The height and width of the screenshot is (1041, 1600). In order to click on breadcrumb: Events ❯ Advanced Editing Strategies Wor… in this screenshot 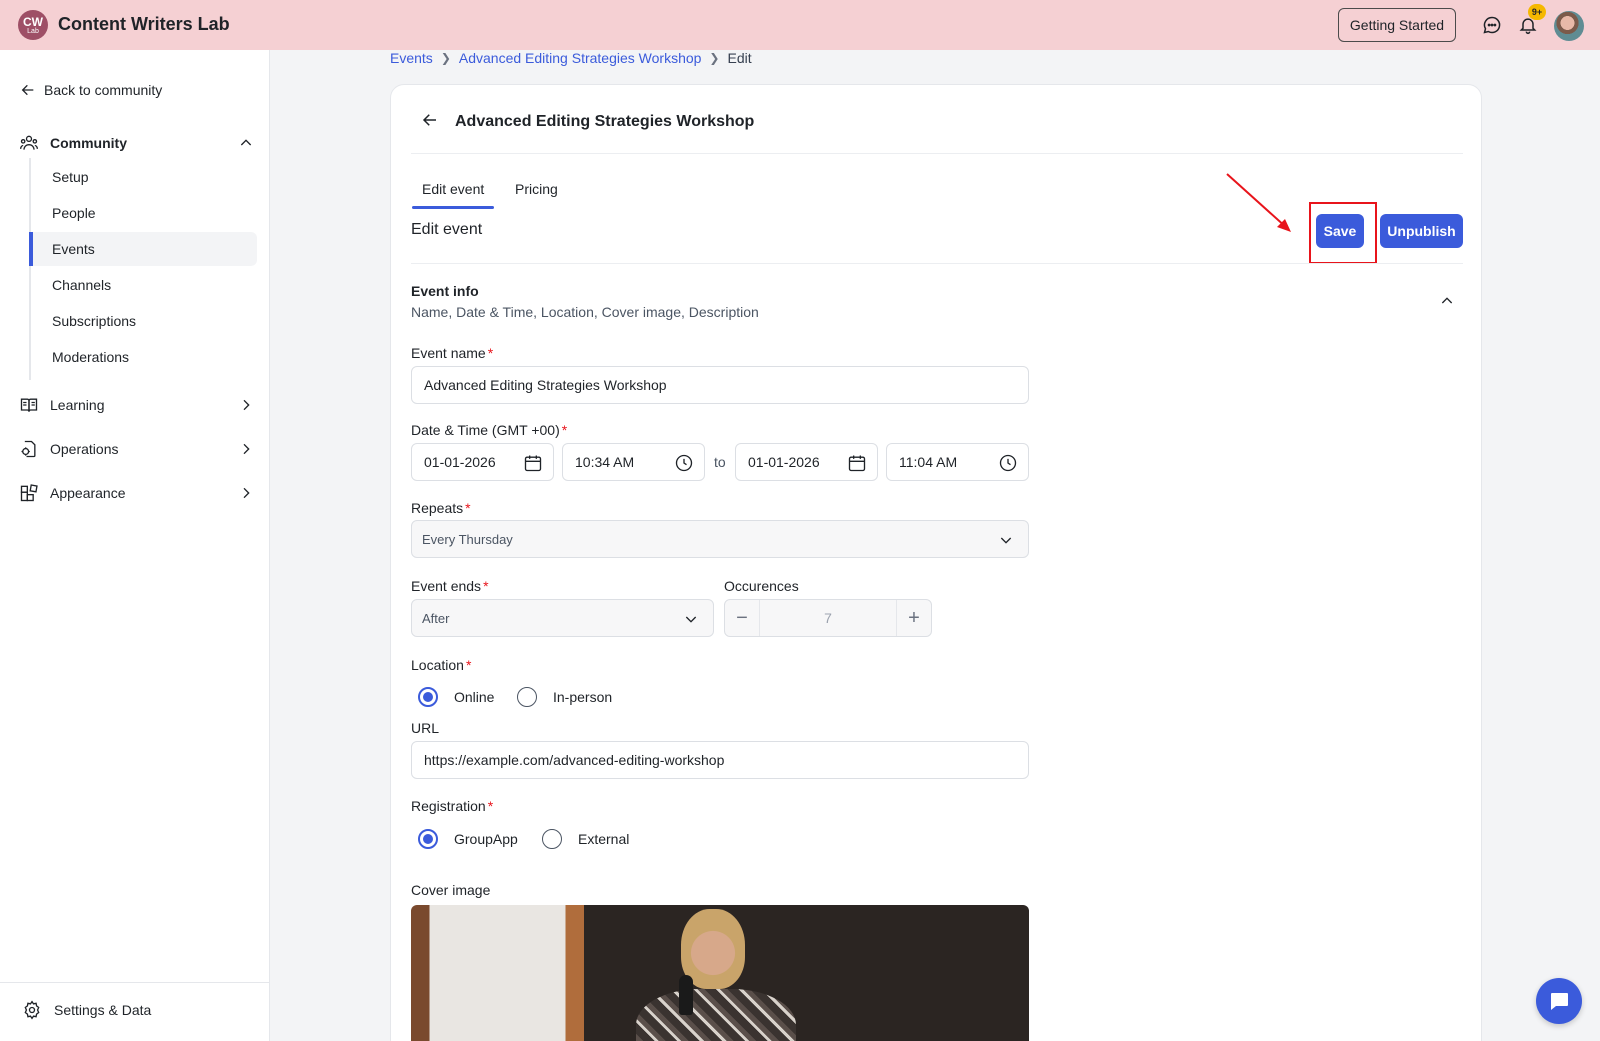, I will do `click(571, 58)`.